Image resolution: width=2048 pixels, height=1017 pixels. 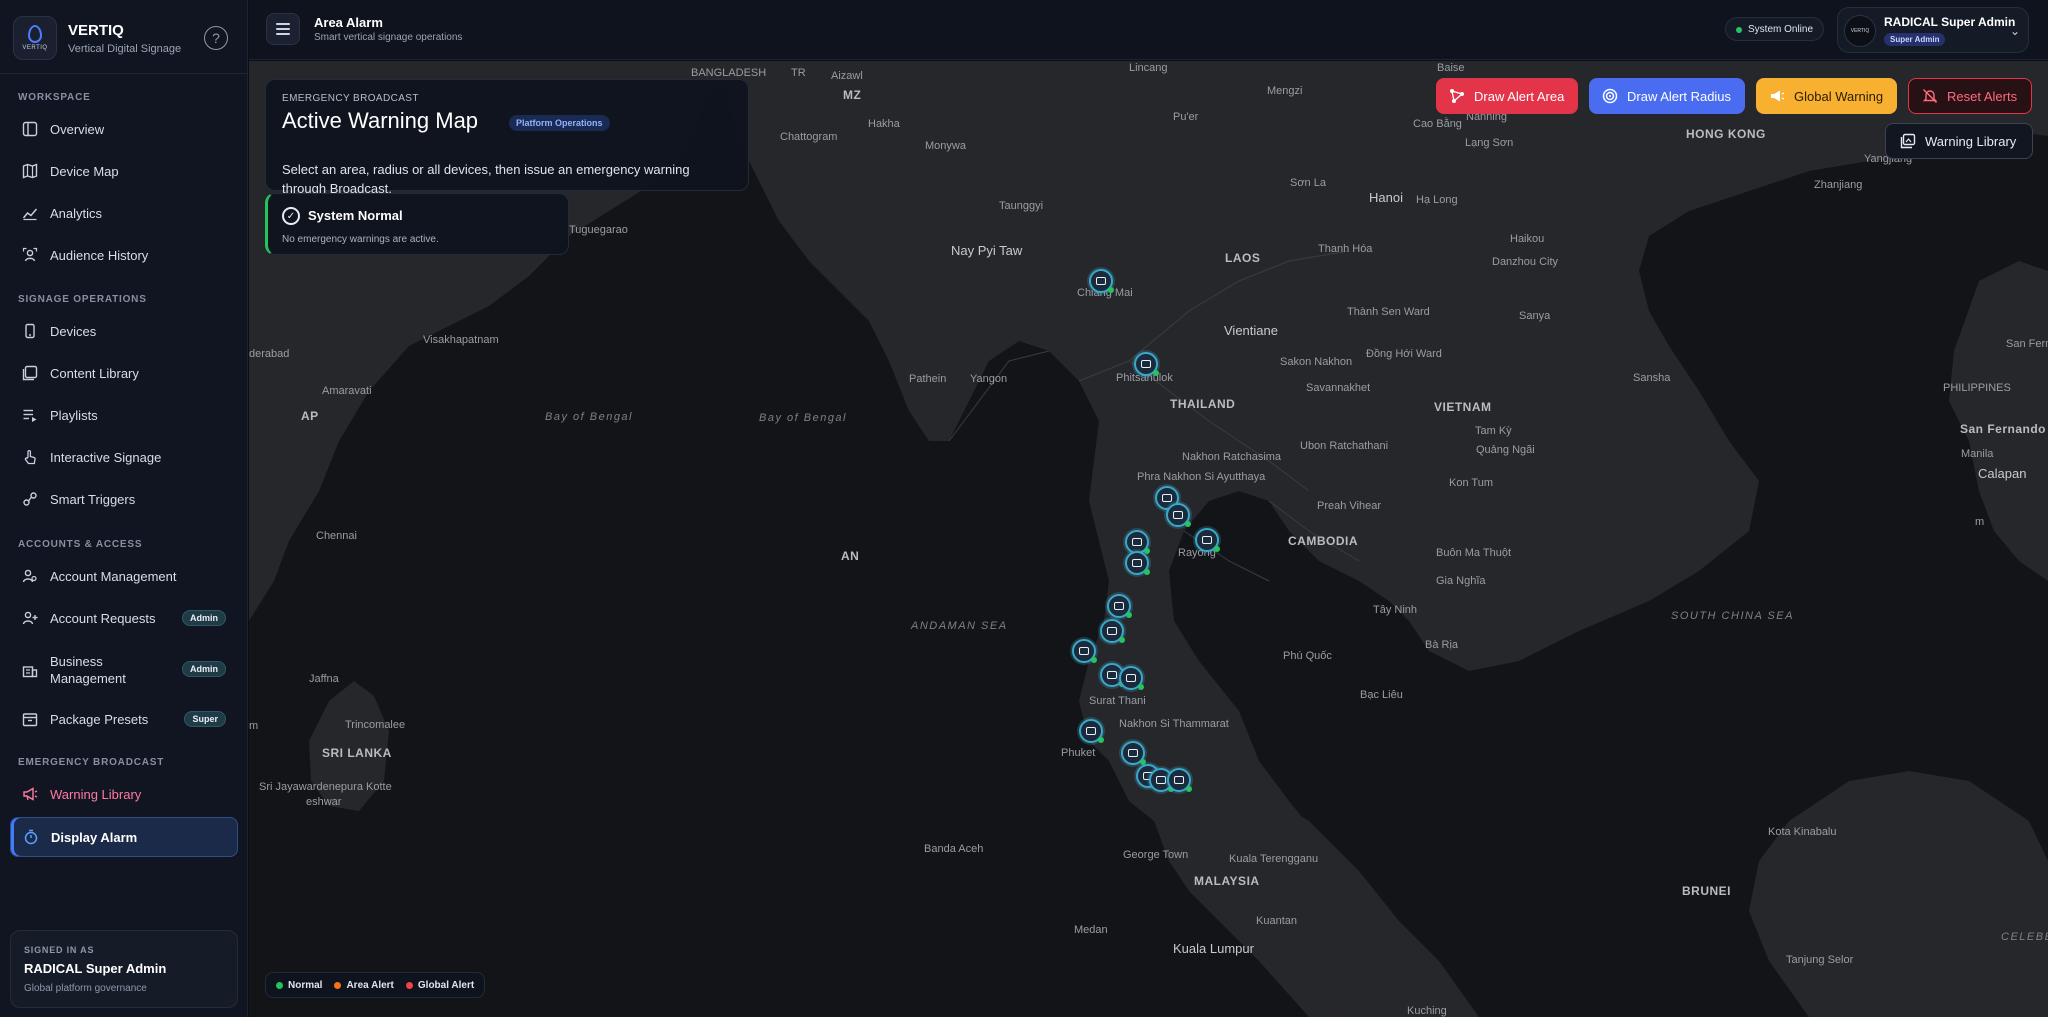 What do you see at coordinates (125, 49) in the screenshot?
I see `brand-tagline: Vertical Digital Signage` at bounding box center [125, 49].